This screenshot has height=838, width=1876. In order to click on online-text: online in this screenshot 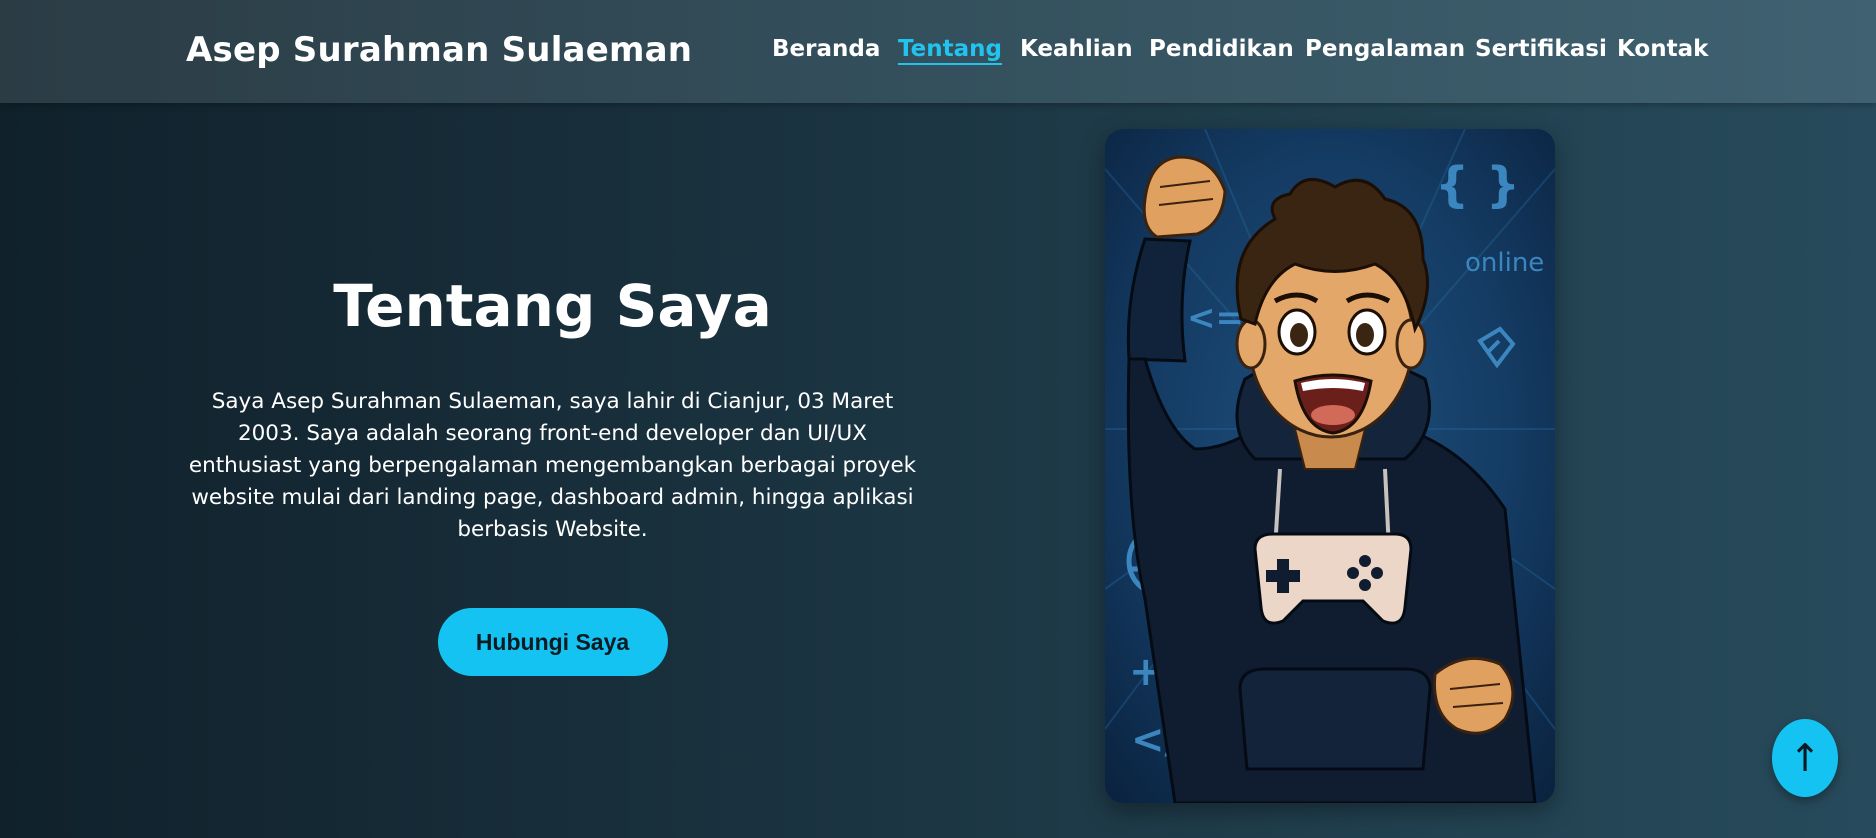, I will do `click(1504, 263)`.